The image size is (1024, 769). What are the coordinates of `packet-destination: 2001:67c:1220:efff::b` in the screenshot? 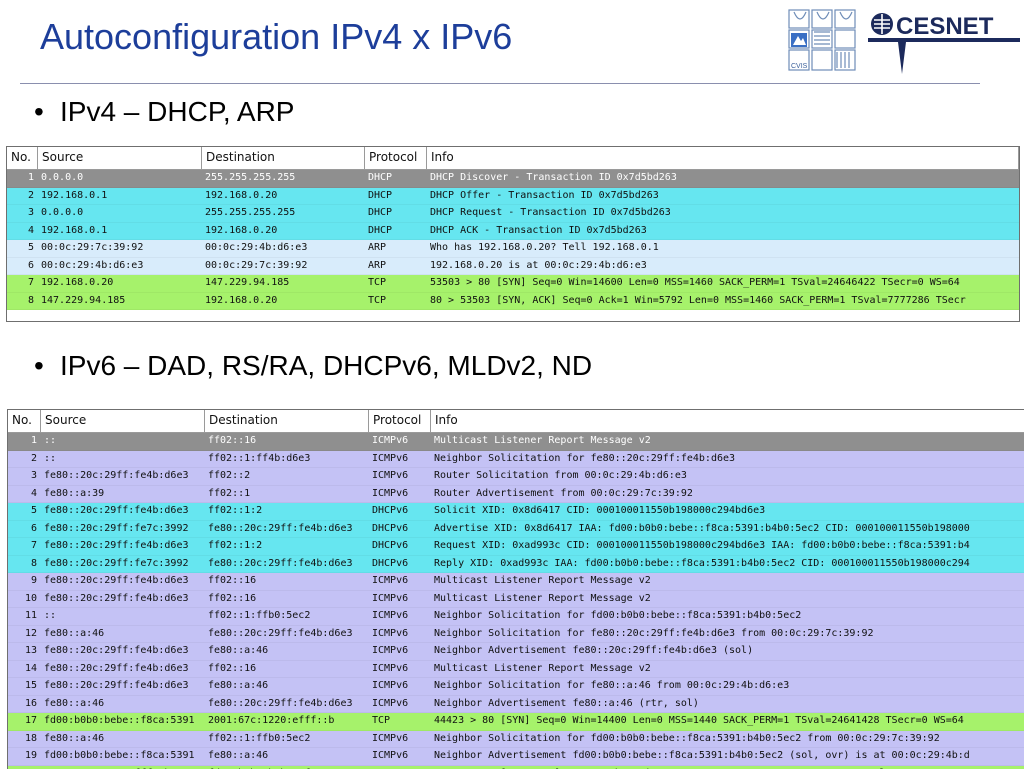 It's located at (287, 721).